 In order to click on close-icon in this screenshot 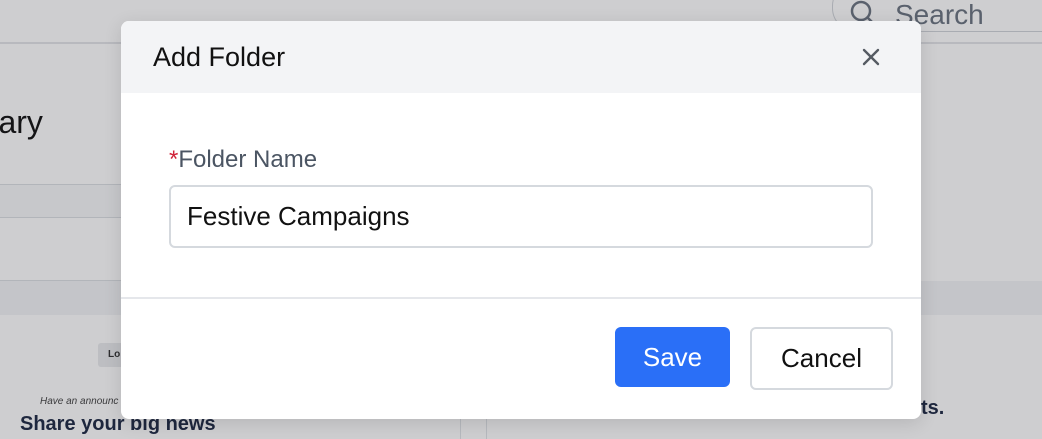, I will do `click(871, 57)`.